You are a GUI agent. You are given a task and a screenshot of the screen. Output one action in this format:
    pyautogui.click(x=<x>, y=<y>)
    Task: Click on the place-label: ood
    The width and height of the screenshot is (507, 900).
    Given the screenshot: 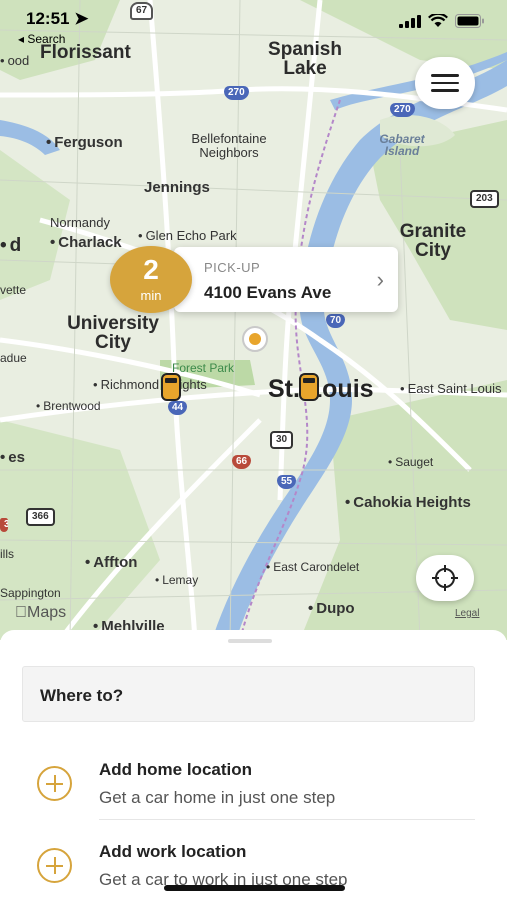 What is the action you would take?
    pyautogui.click(x=15, y=60)
    